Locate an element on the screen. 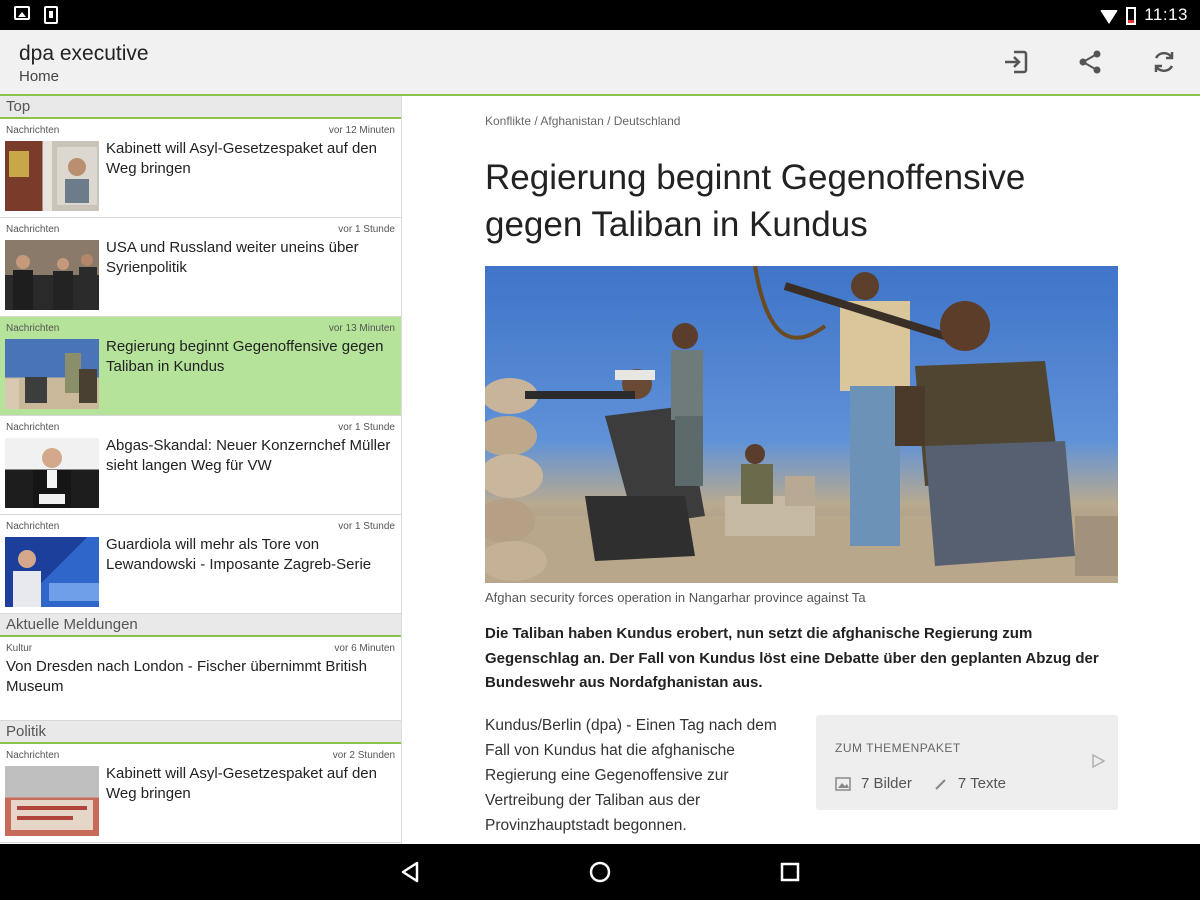 Image resolution: width=1200 pixels, height=900 pixels. topic-package-card: ZUM THEMENPAKET 7 Bilder 7 Texte is located at coordinates (967, 762).